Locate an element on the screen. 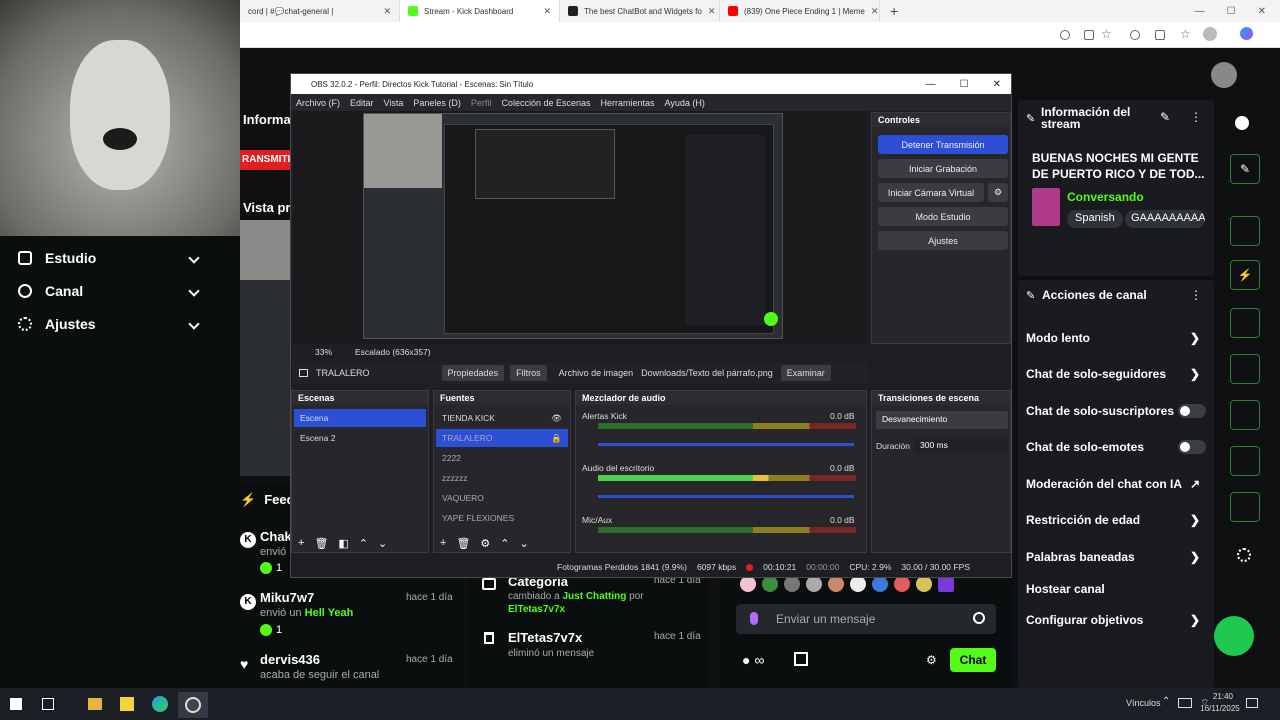 This screenshot has width=1280, height=720. source-item: TRALALERO 🔒 is located at coordinates (502, 438).